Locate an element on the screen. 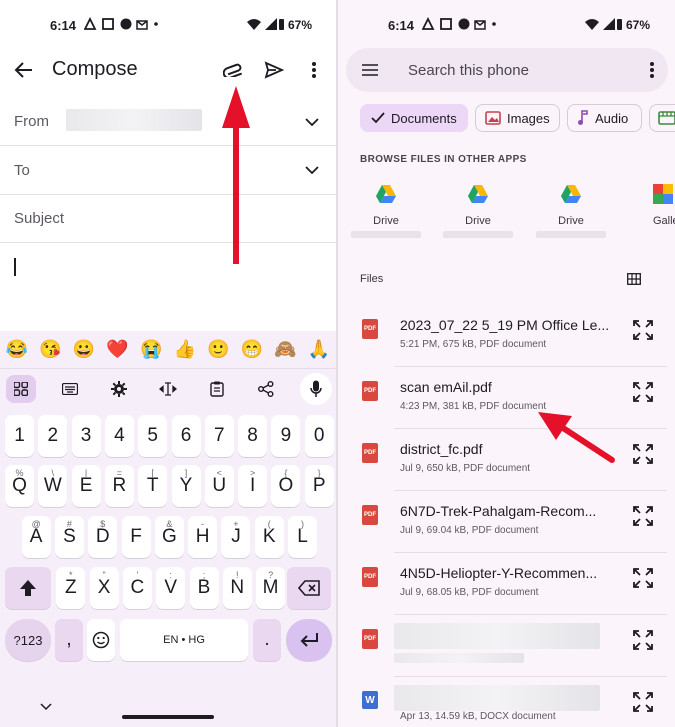 The image size is (675, 727). period-key: . is located at coordinates (267, 640).